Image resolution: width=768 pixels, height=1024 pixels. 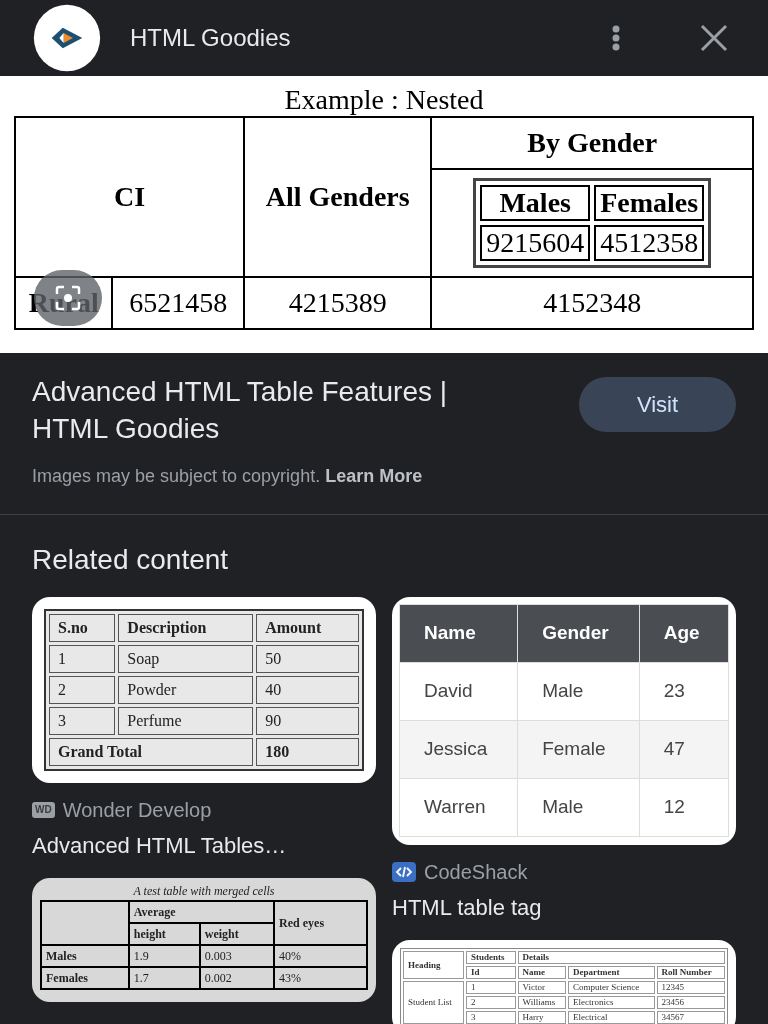 What do you see at coordinates (164, 978) in the screenshot?
I see `table-cell: 1.7` at bounding box center [164, 978].